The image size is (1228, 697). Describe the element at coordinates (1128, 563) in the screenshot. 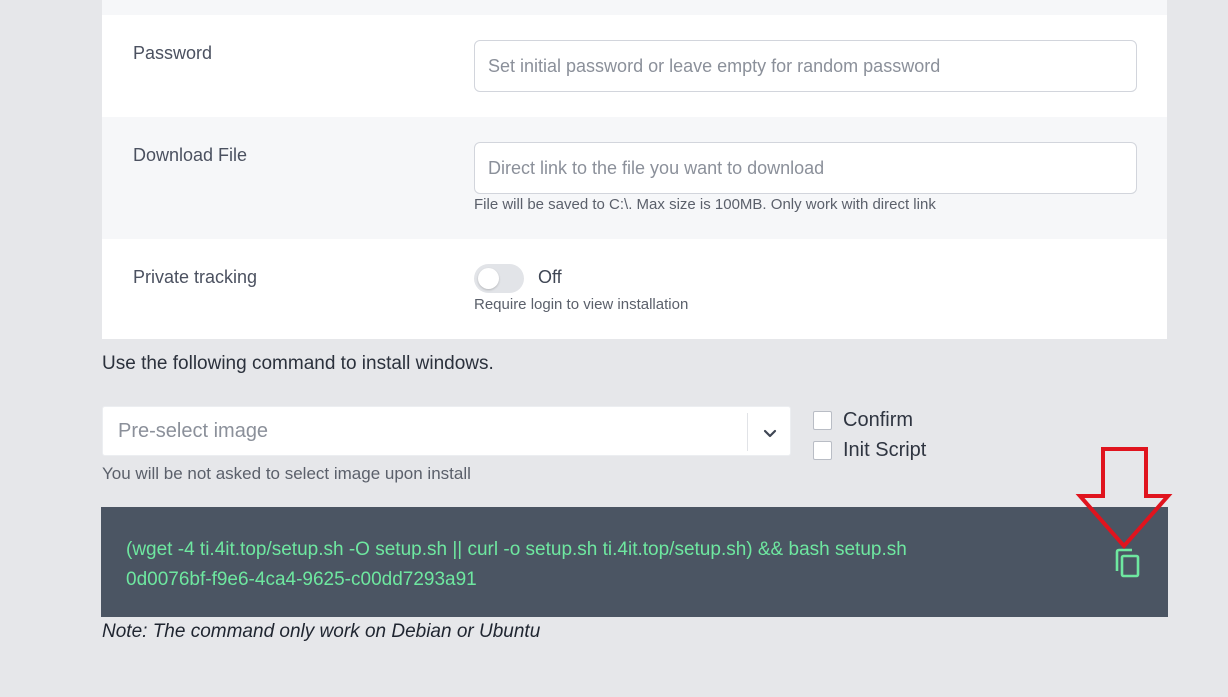

I see `copy-icon` at that location.